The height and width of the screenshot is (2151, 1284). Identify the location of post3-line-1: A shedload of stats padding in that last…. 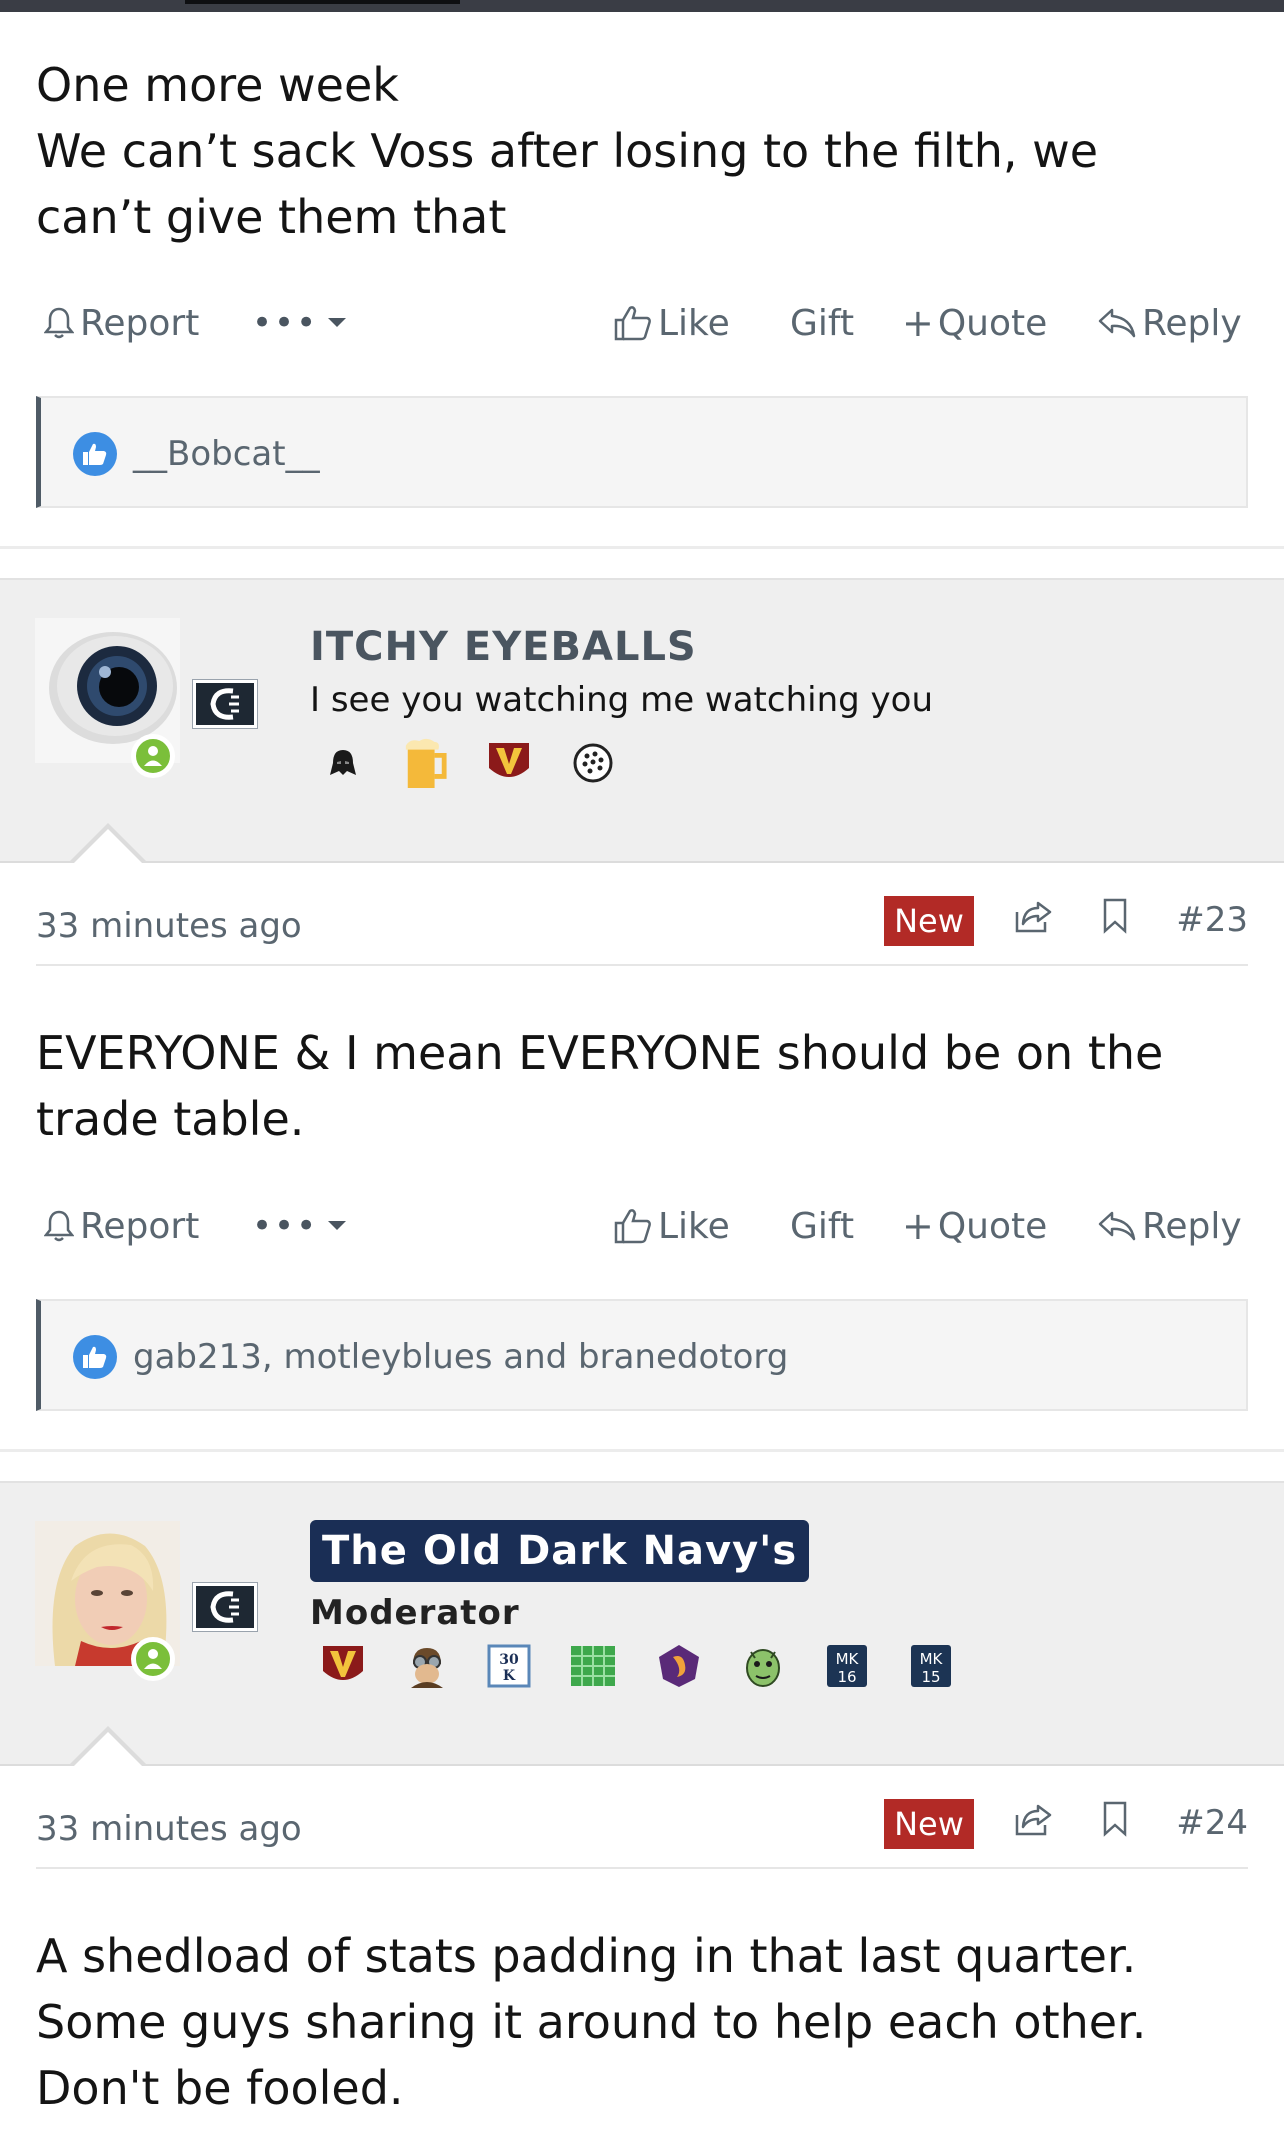
(586, 1956).